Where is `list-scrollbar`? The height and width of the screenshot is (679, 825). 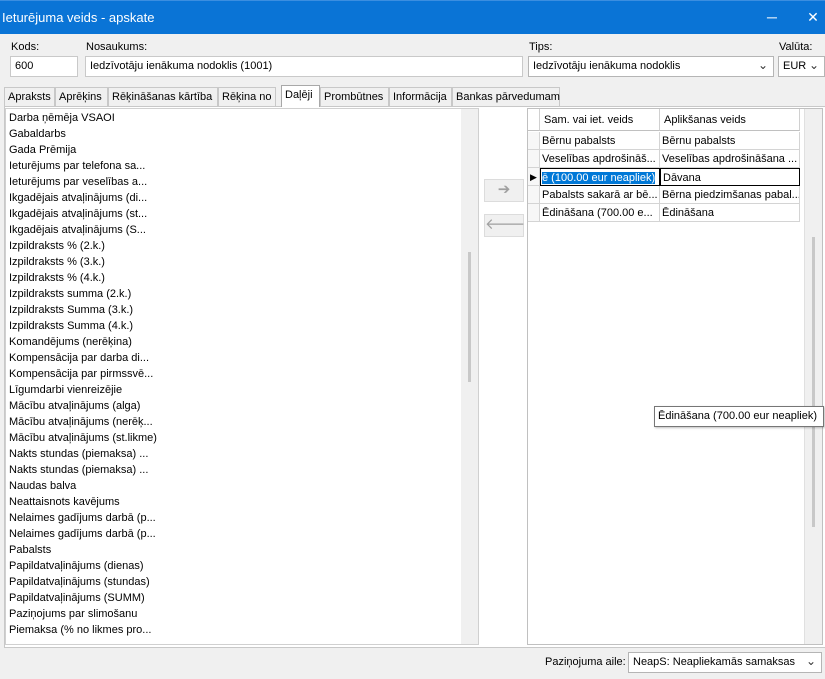 list-scrollbar is located at coordinates (469, 376).